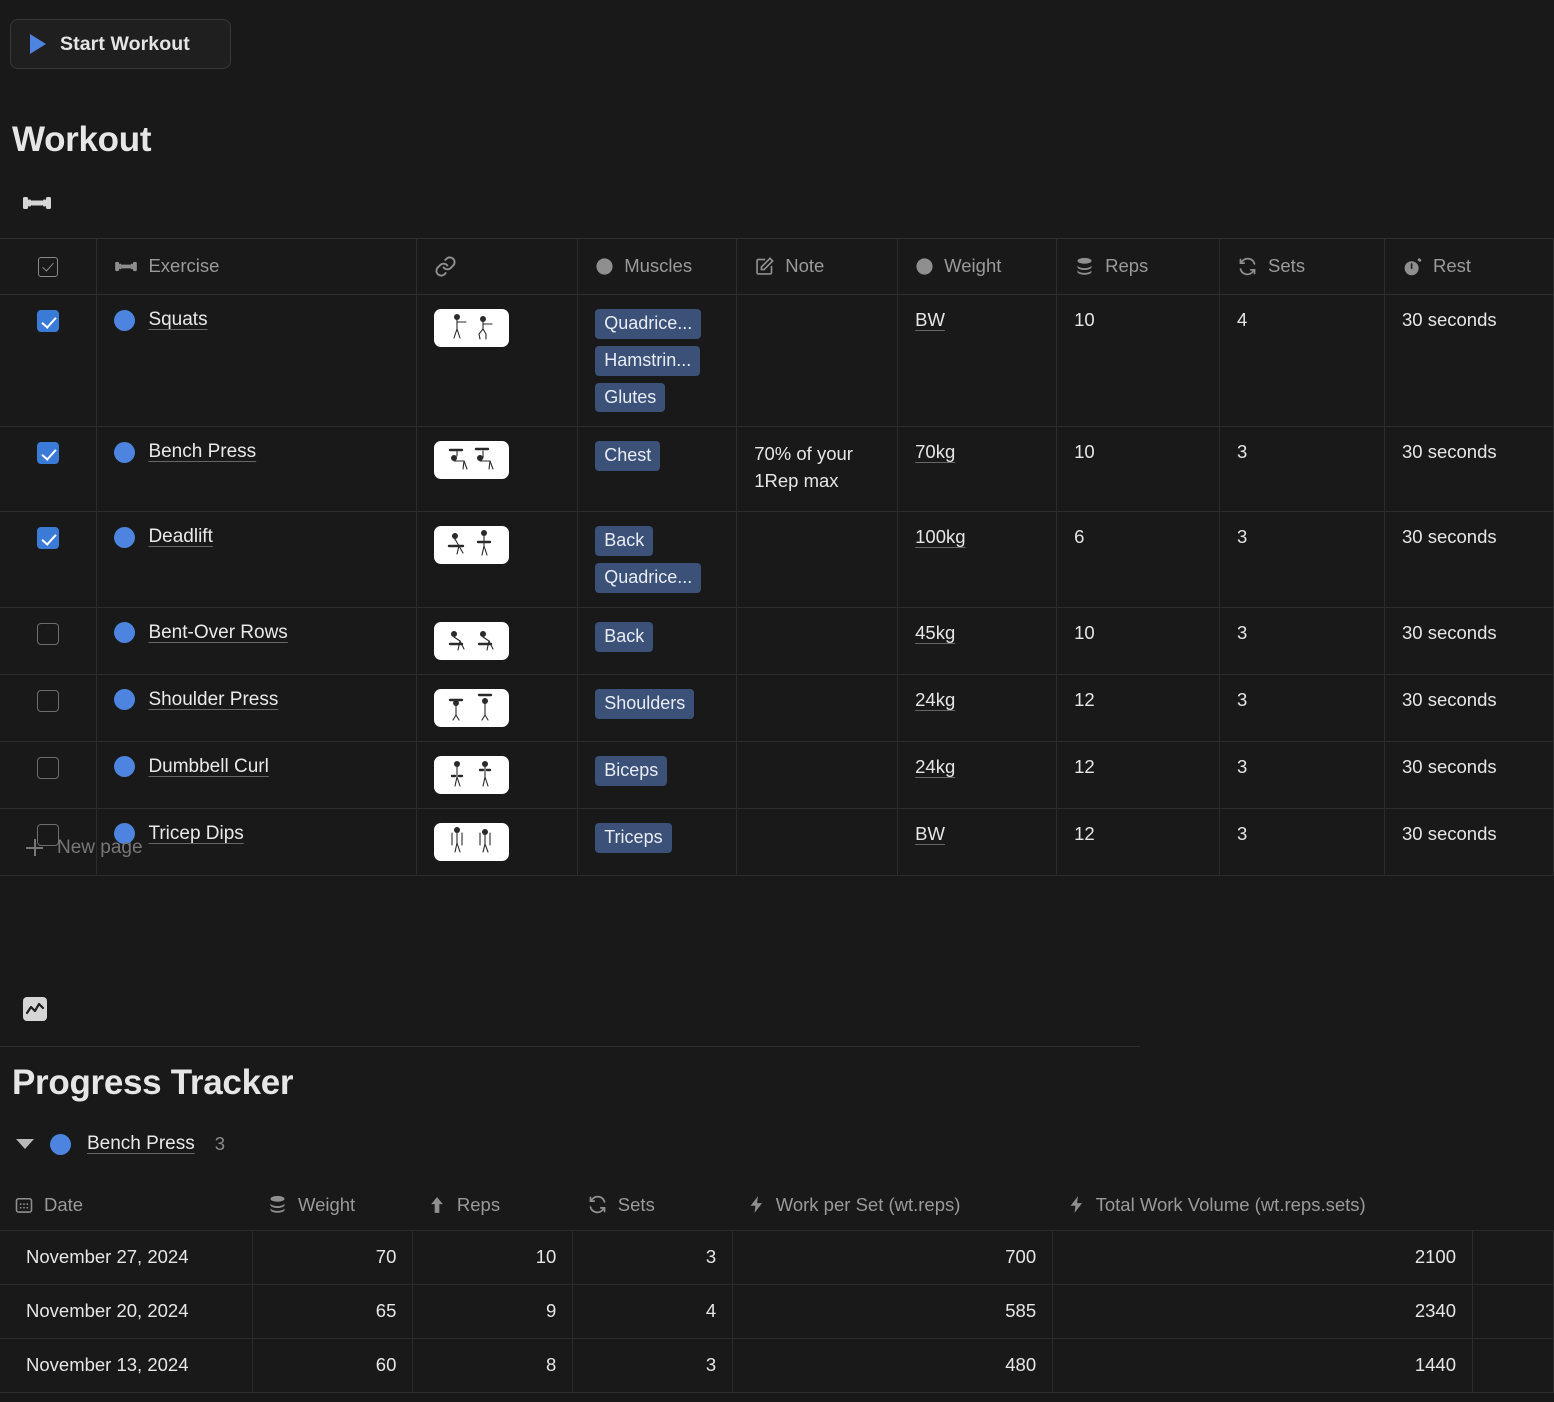 Image resolution: width=1554 pixels, height=1402 pixels. What do you see at coordinates (1302, 266) in the screenshot?
I see `column-header-sets: Sets` at bounding box center [1302, 266].